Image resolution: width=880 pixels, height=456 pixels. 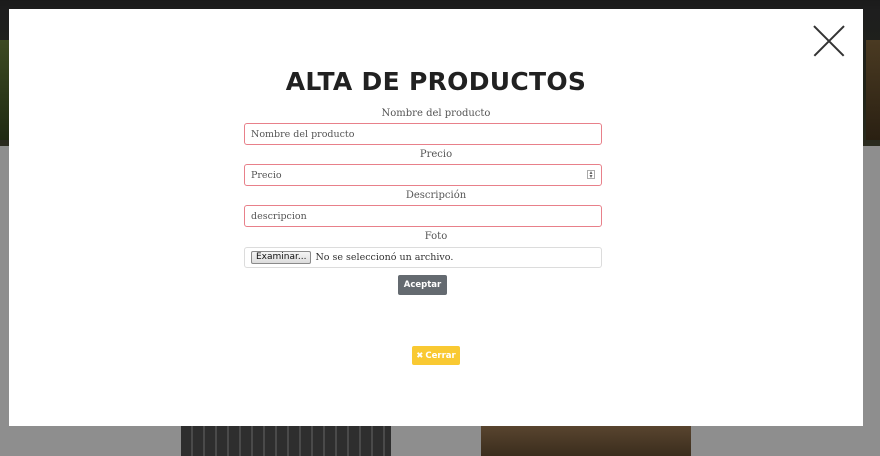 I want to click on close-x-icon, so click(x=829, y=41).